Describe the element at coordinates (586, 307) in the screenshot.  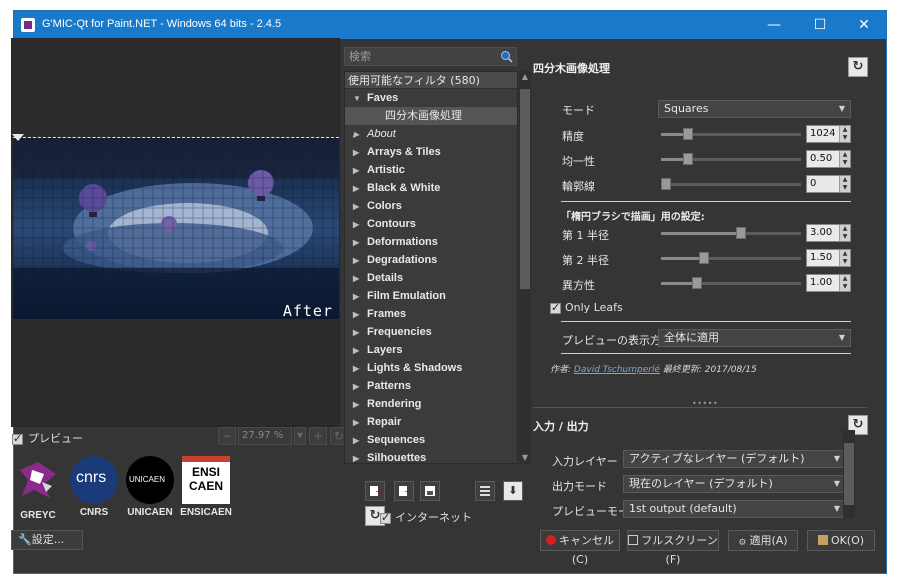
I see `only-leafs-checkbox: Only Leafs` at that location.